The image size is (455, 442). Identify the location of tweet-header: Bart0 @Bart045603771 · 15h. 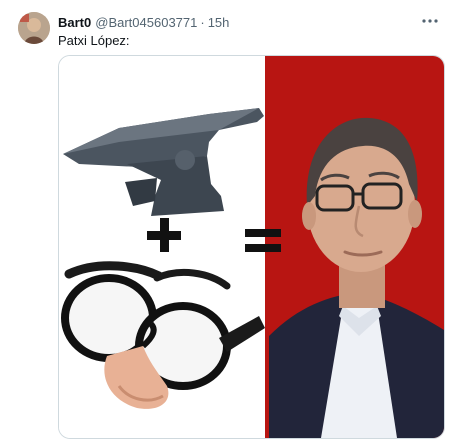
(236, 22).